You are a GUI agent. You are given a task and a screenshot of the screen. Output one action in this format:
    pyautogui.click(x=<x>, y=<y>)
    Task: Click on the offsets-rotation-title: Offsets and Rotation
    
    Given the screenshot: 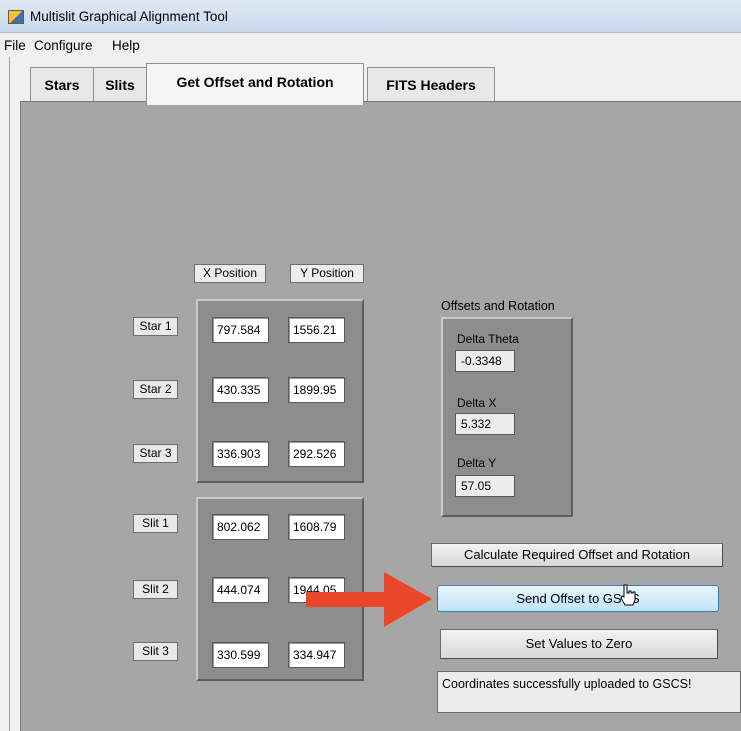 What is the action you would take?
    pyautogui.click(x=498, y=306)
    